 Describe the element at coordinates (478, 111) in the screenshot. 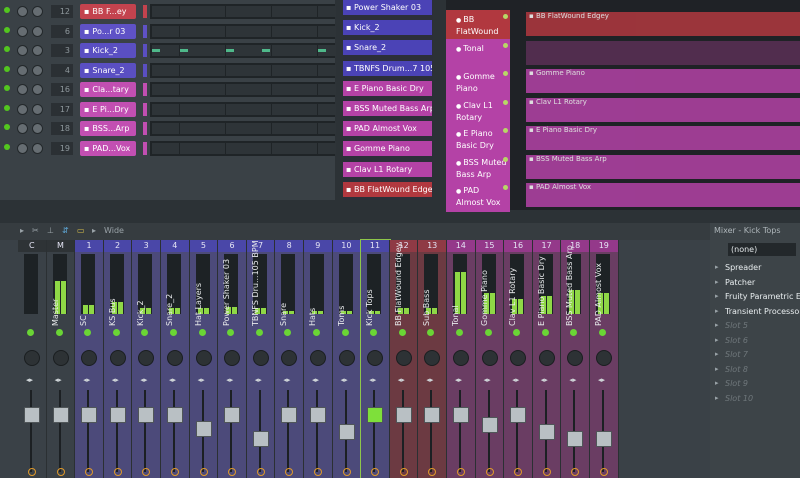

I see `track-header: Clav L1 Rotary` at that location.